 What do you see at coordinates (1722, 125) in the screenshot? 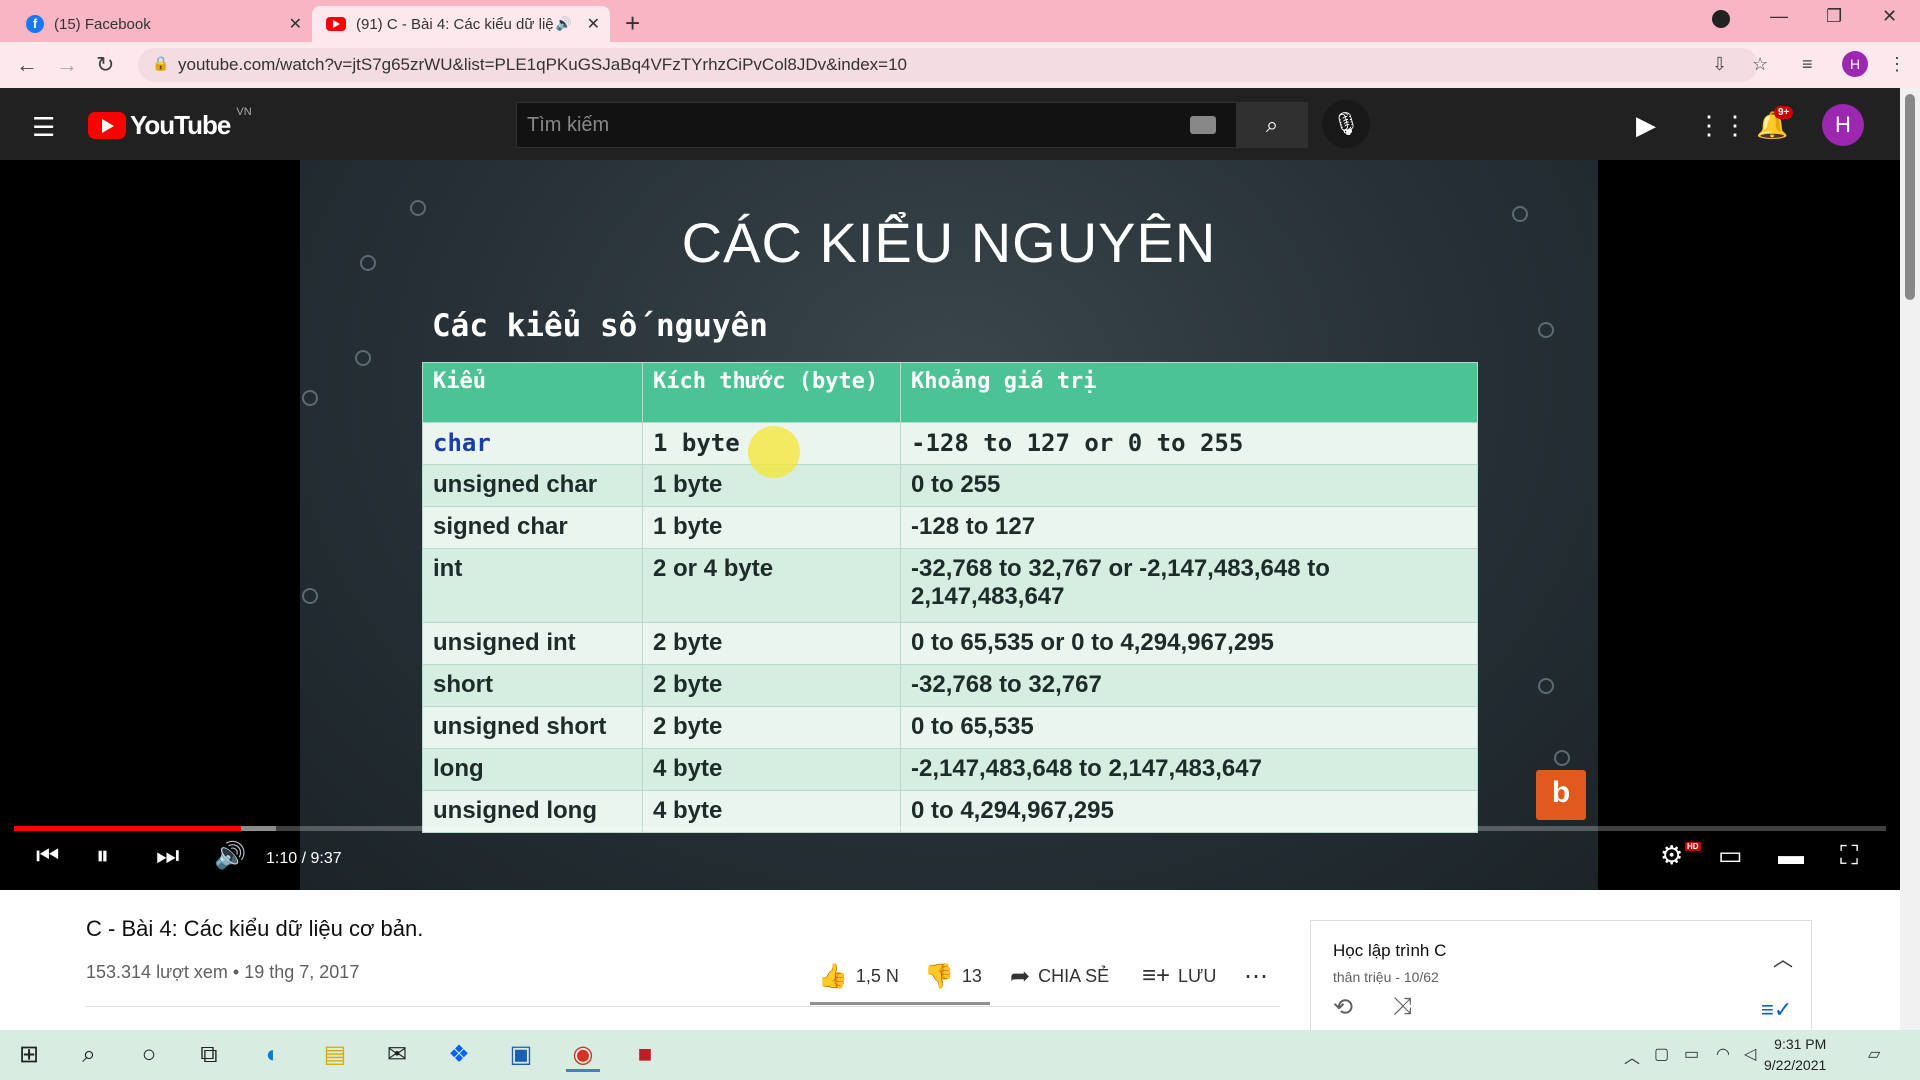
I see `apps-grid-icon: ⋮⋮` at bounding box center [1722, 125].